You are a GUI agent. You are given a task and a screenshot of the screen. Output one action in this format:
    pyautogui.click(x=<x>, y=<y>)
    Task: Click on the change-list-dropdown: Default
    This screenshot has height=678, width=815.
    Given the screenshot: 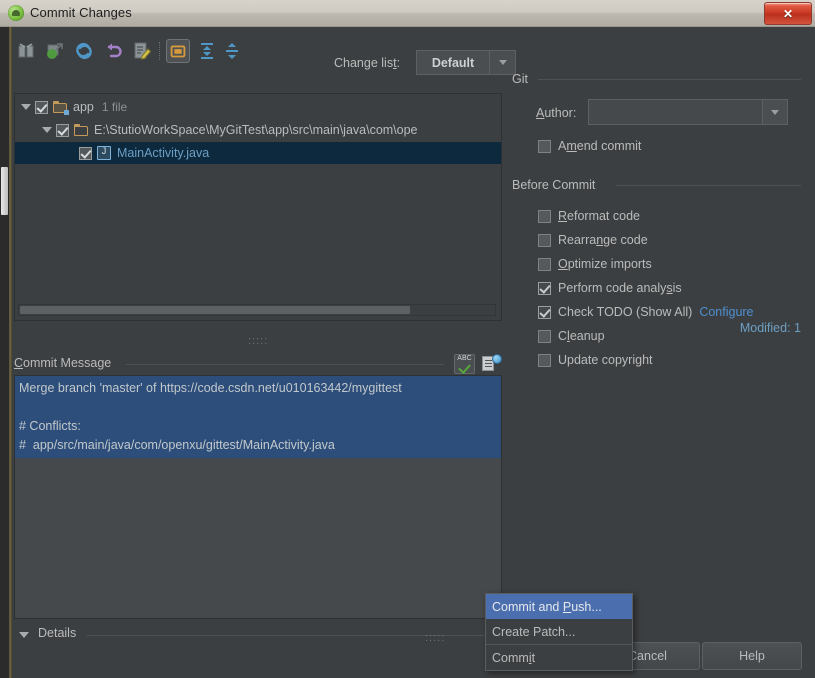 What is the action you would take?
    pyautogui.click(x=466, y=62)
    